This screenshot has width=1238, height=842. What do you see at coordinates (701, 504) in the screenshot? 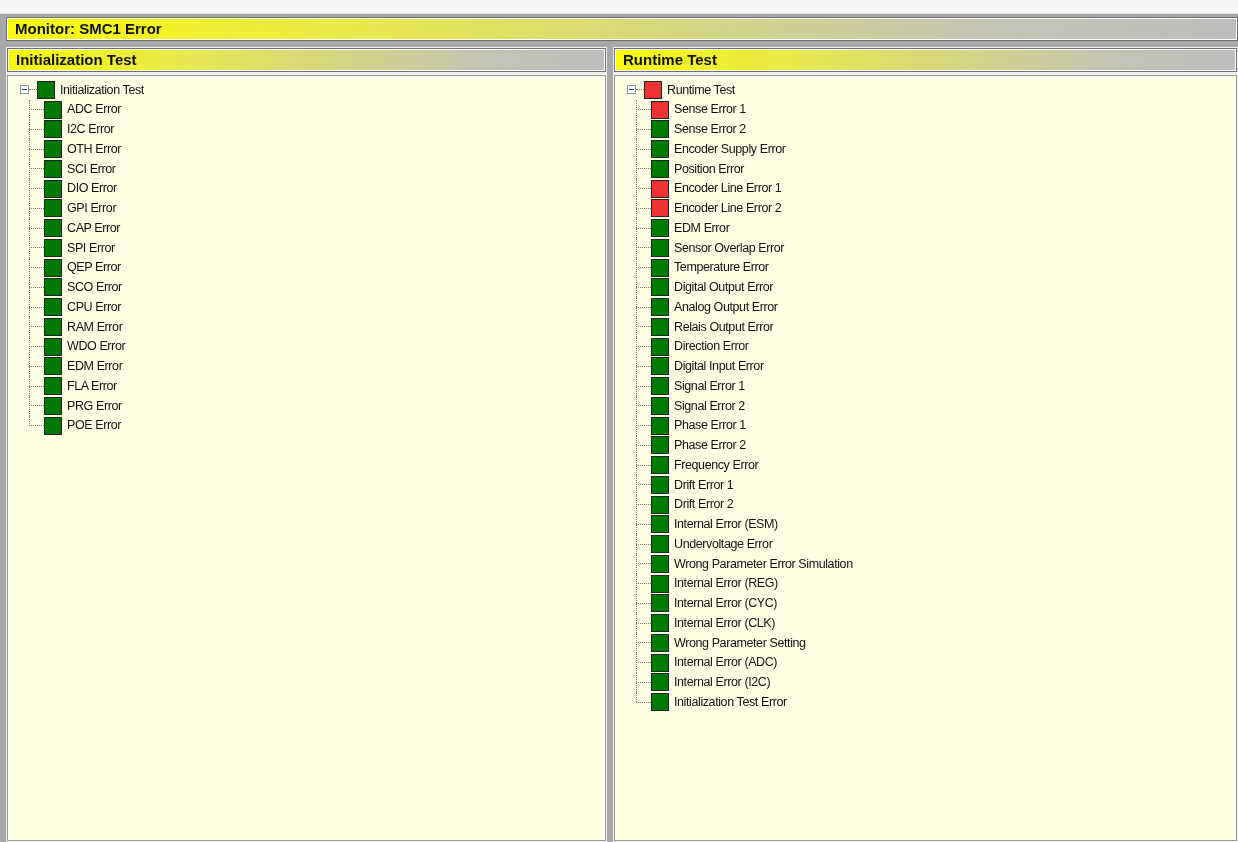
I see `tree-item-label: Drift Error 2` at bounding box center [701, 504].